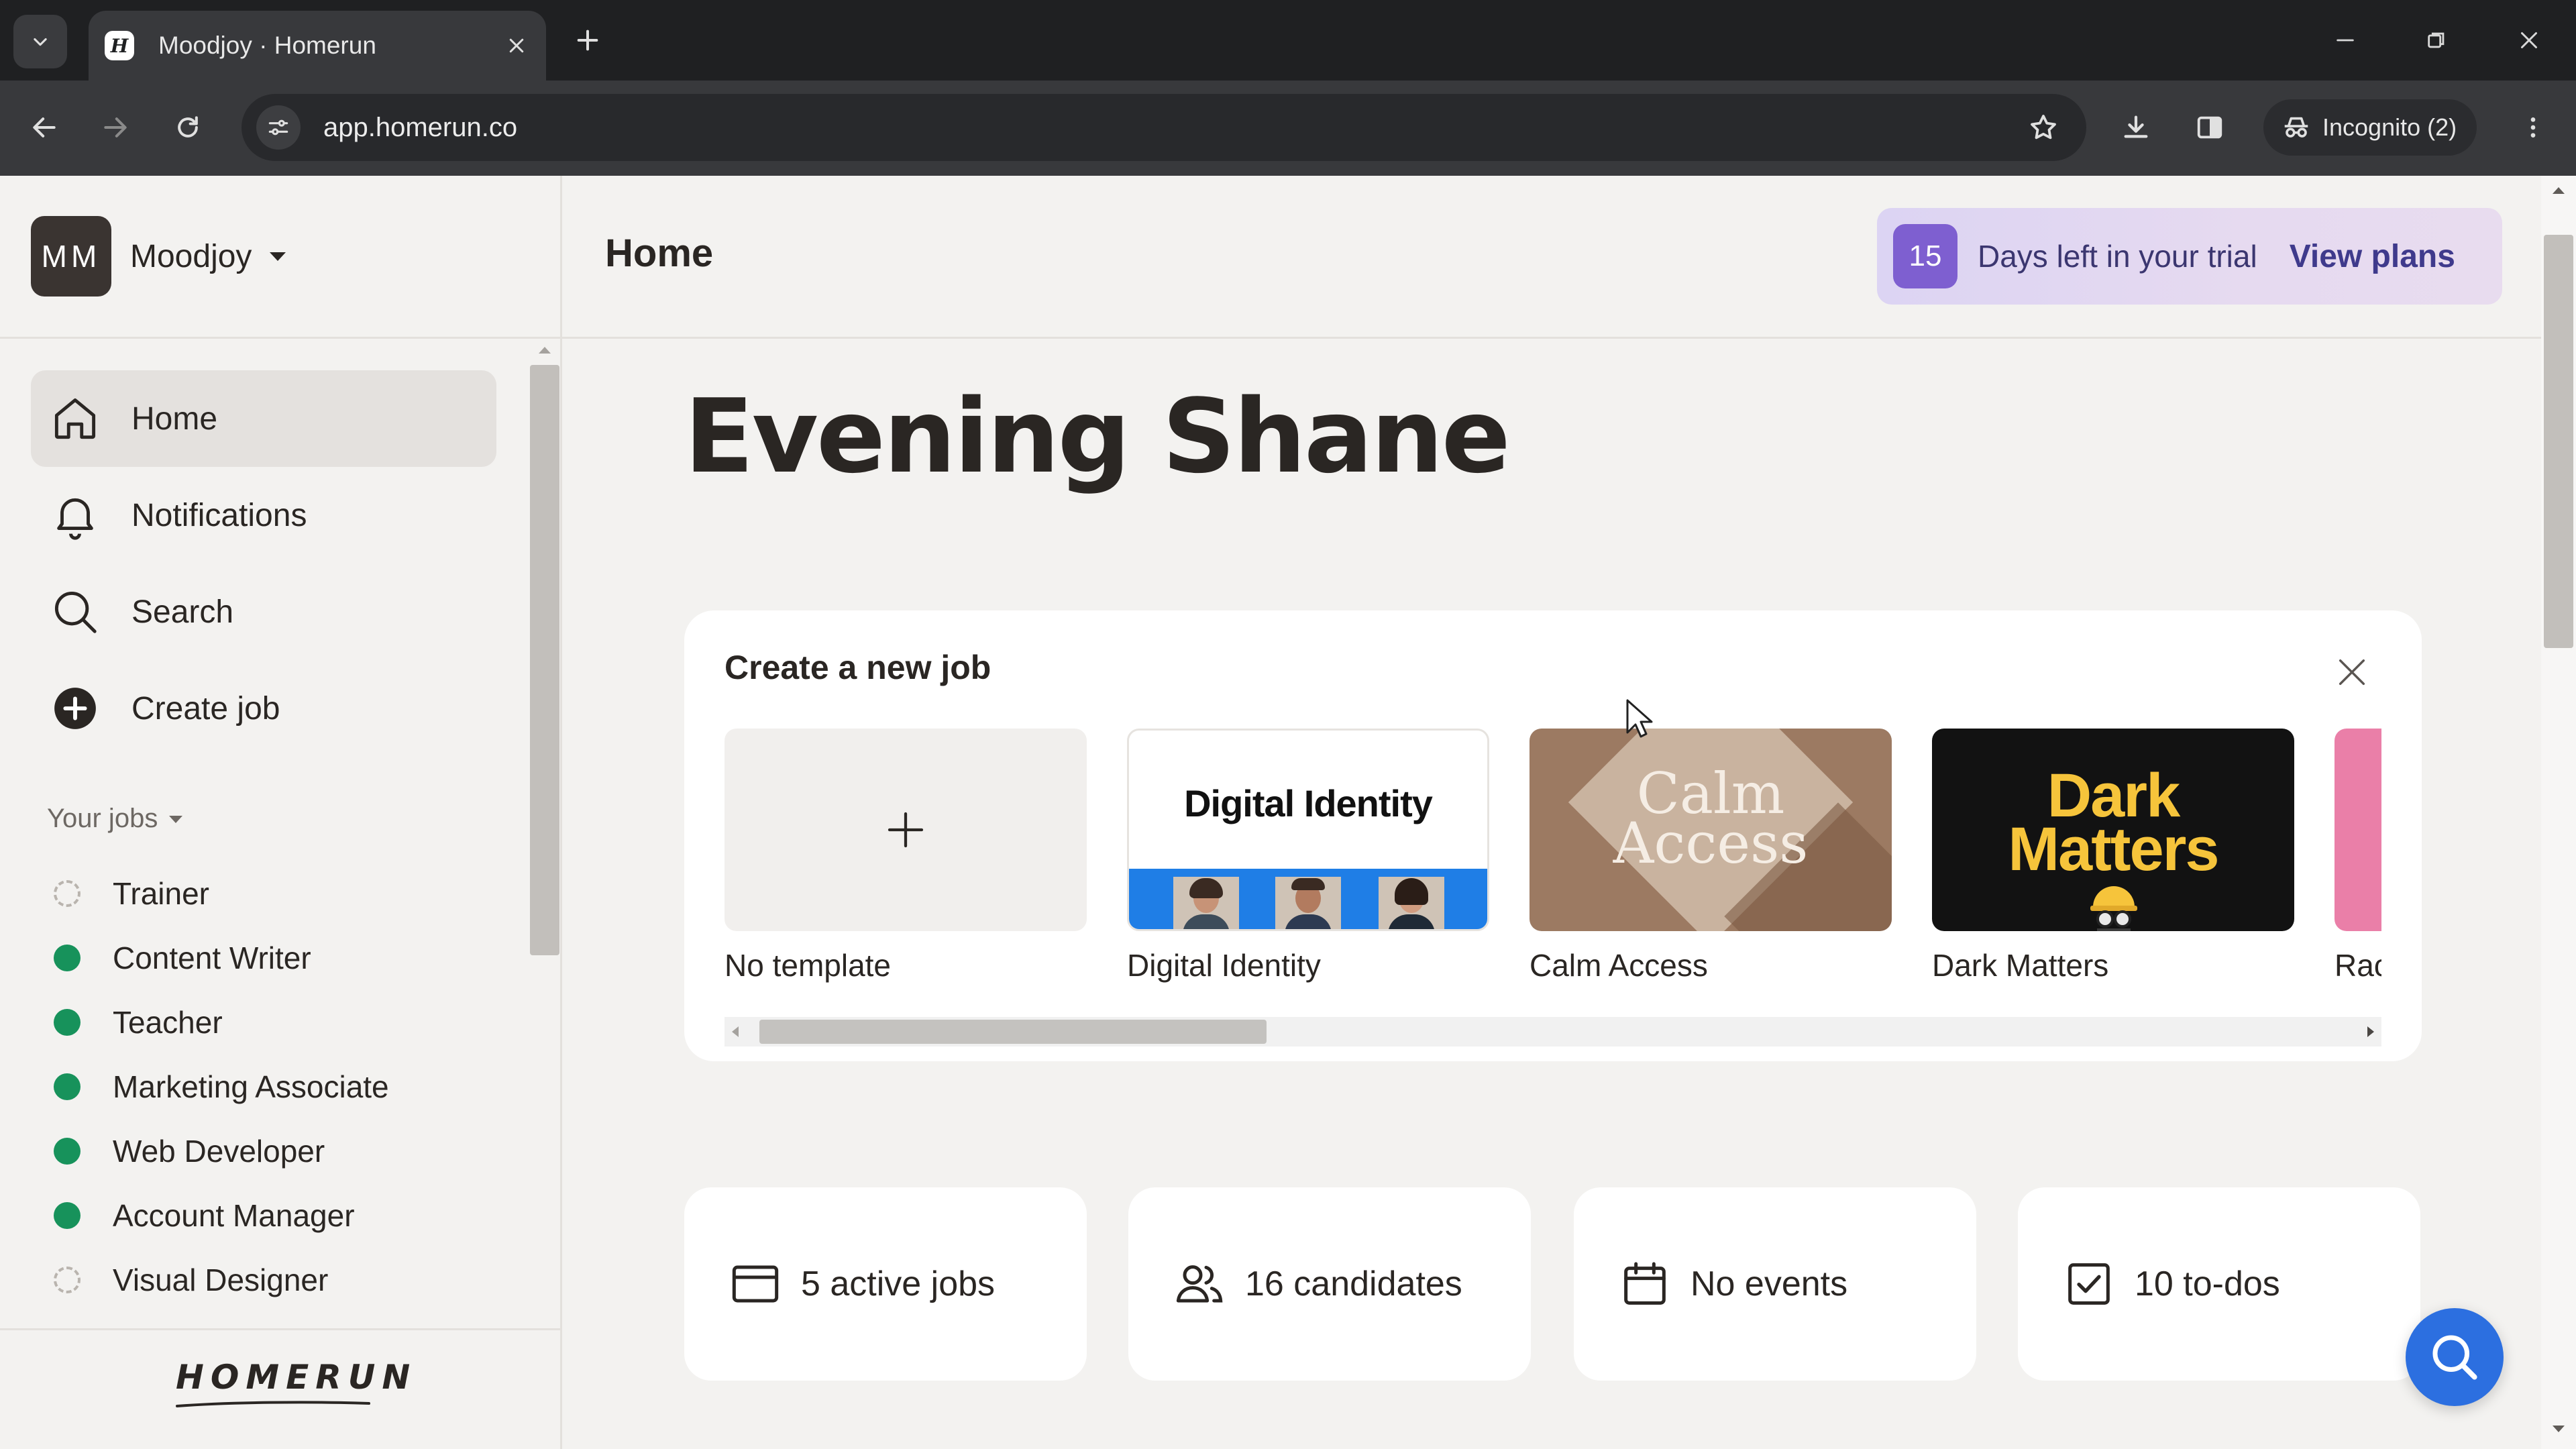  Describe the element at coordinates (219, 1151) in the screenshot. I see `job-label: Web Developer` at that location.